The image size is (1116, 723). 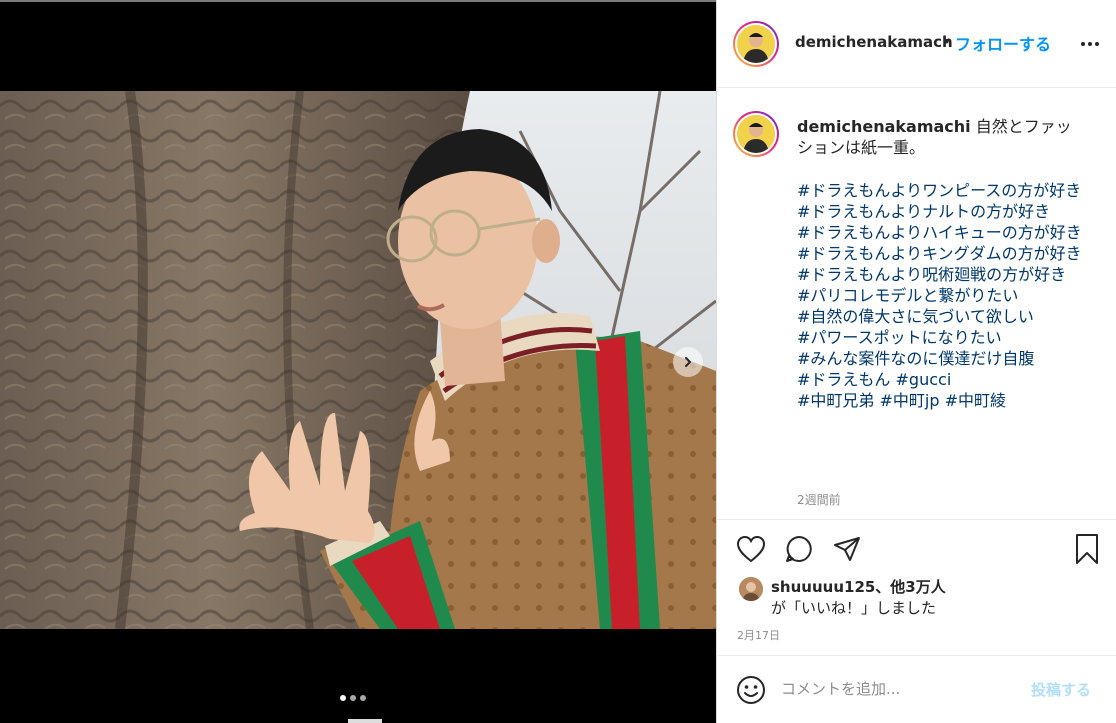 I want to click on post-comment-button: 投稿する, so click(x=1061, y=689).